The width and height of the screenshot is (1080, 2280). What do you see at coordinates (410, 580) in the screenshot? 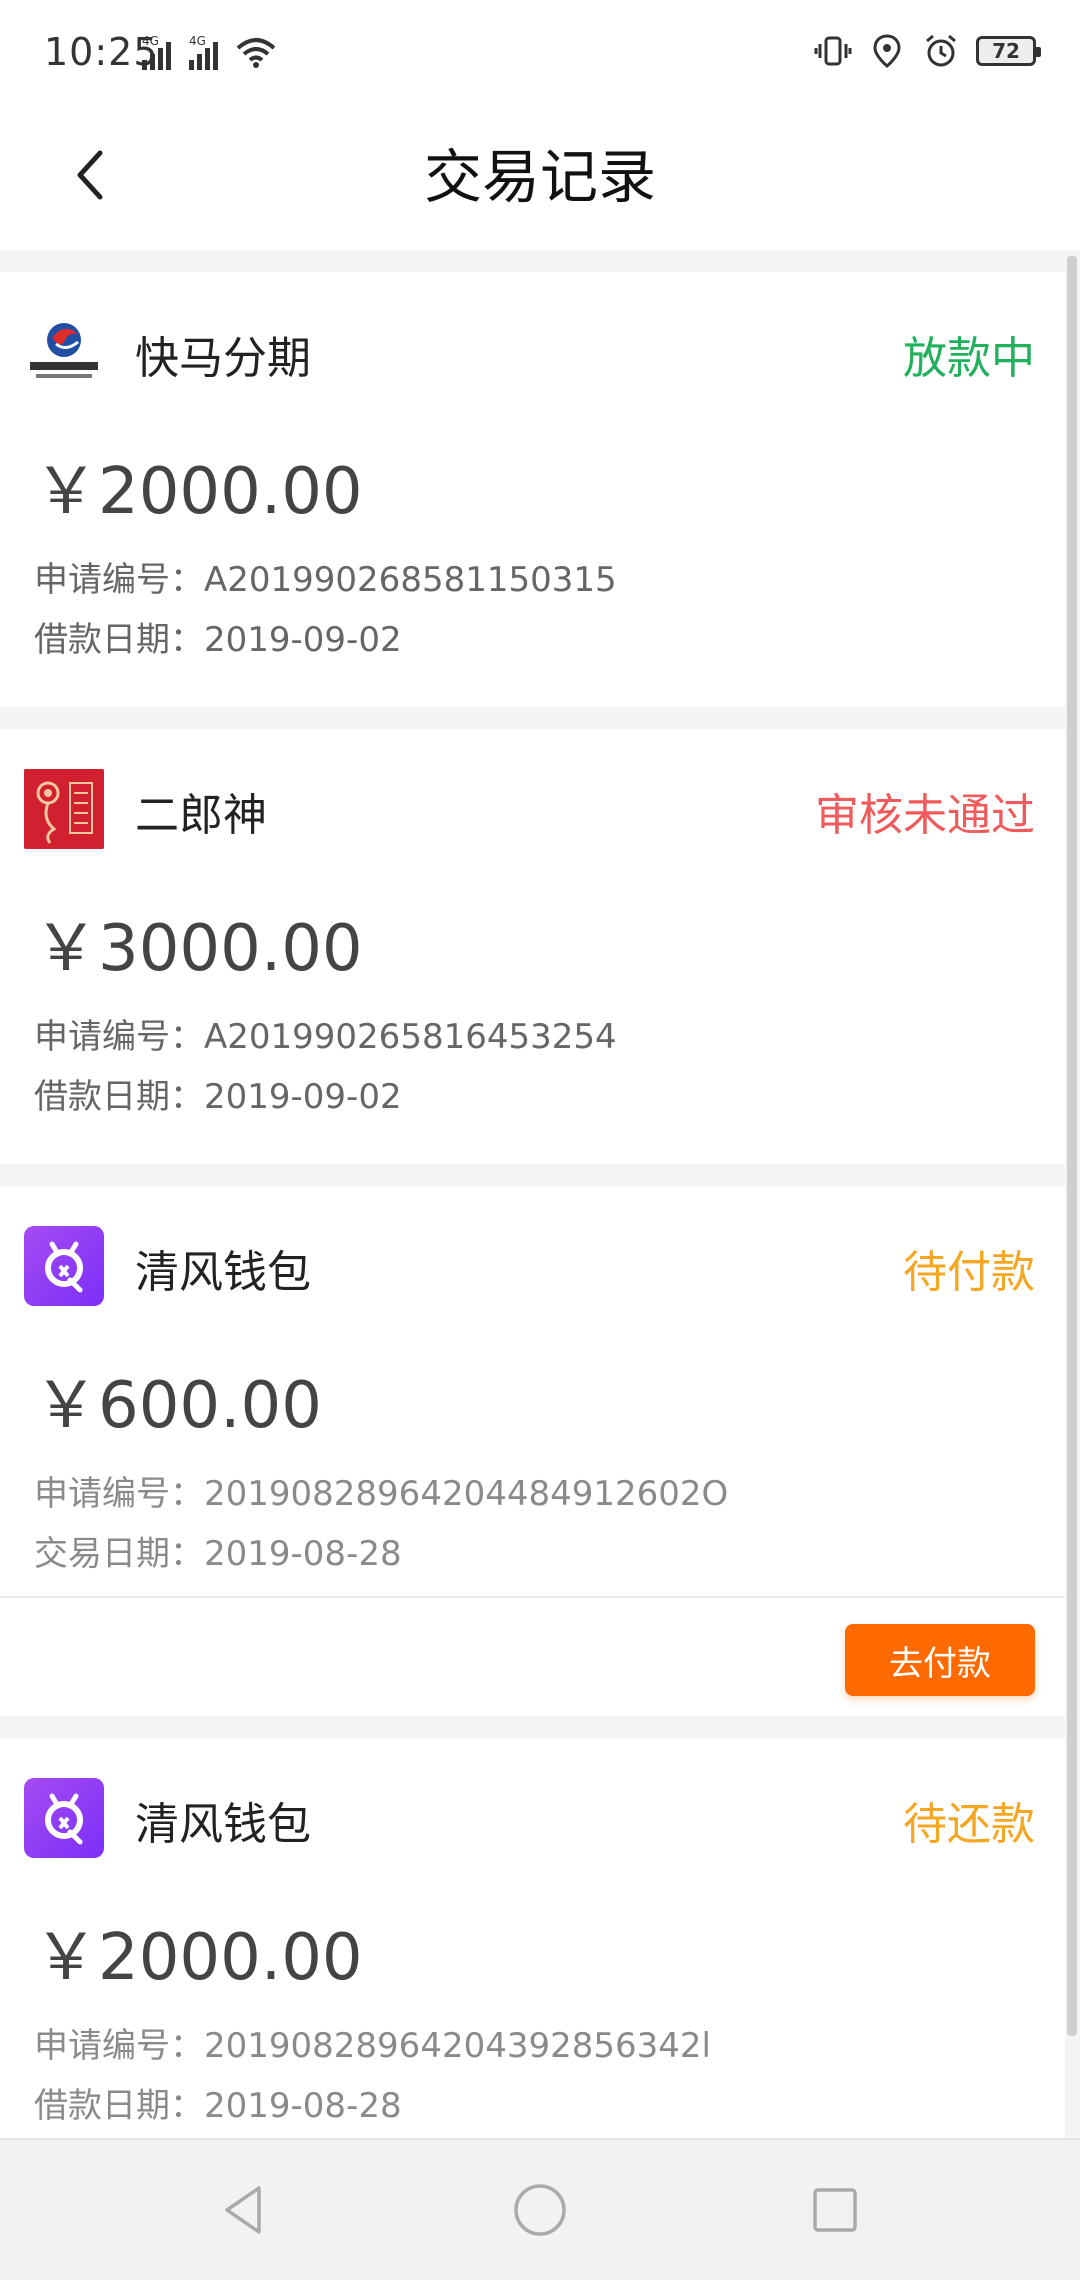
I see `application-id-value: A201990268581150315` at bounding box center [410, 580].